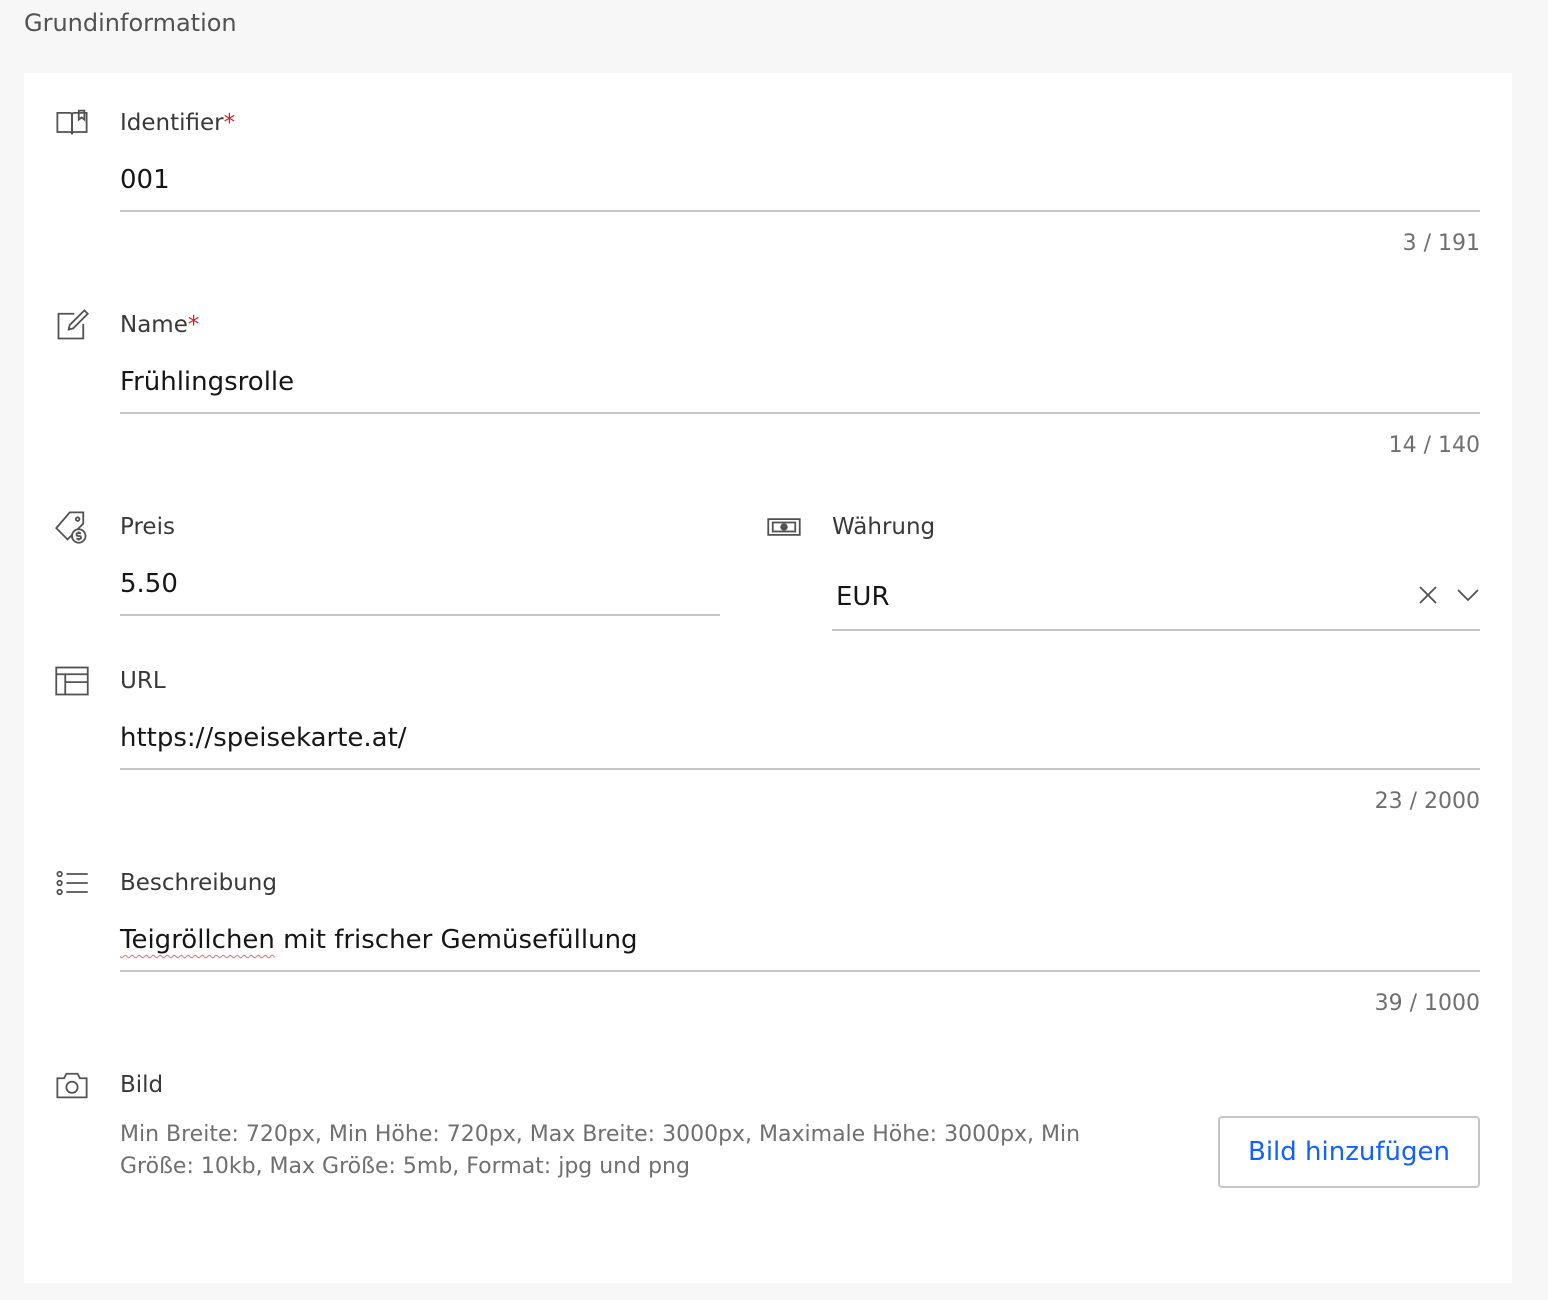  I want to click on url-label: URL, so click(143, 681).